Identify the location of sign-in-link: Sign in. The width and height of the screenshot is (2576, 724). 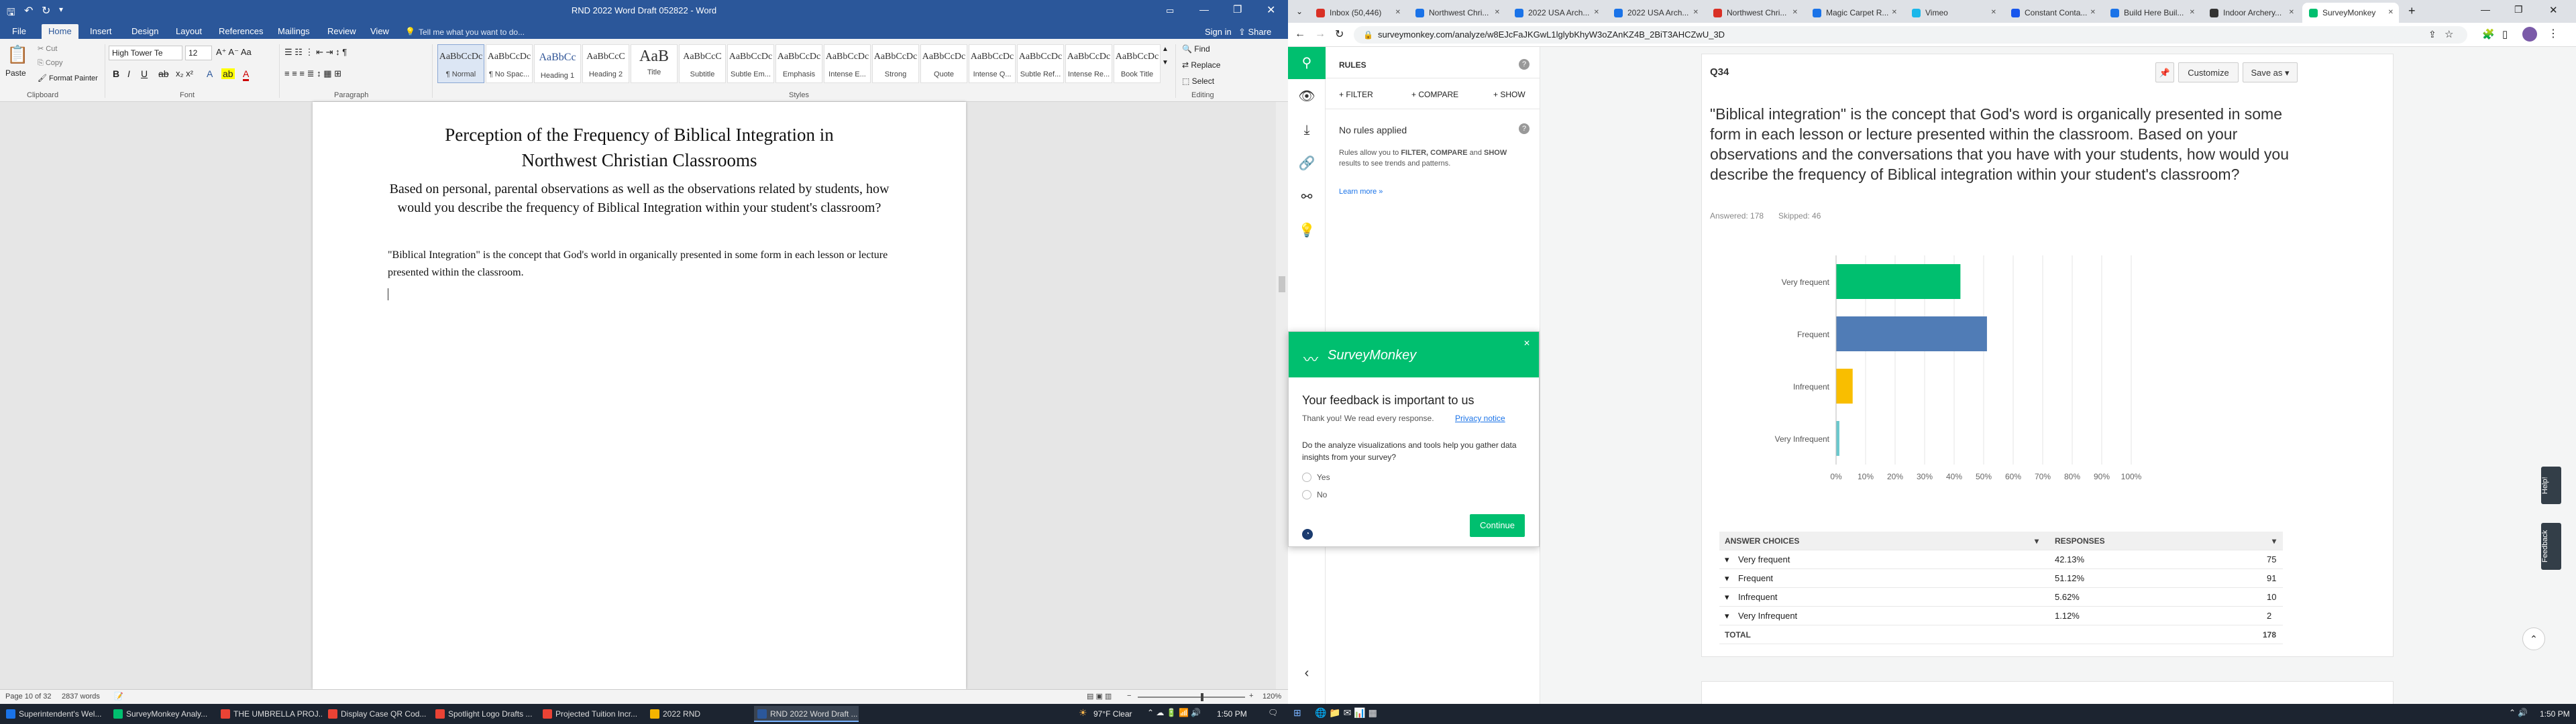
(1218, 32).